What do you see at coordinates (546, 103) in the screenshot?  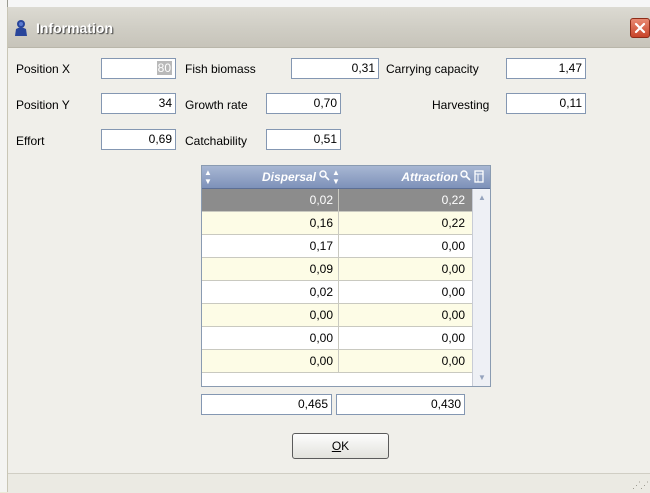 I see `harvesting-field: 0,11` at bounding box center [546, 103].